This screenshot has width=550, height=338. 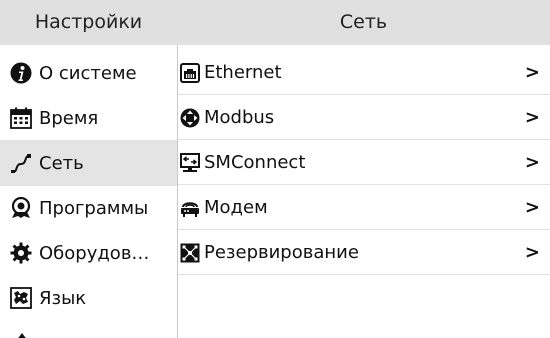 I want to click on programs-icon, so click(x=21, y=207).